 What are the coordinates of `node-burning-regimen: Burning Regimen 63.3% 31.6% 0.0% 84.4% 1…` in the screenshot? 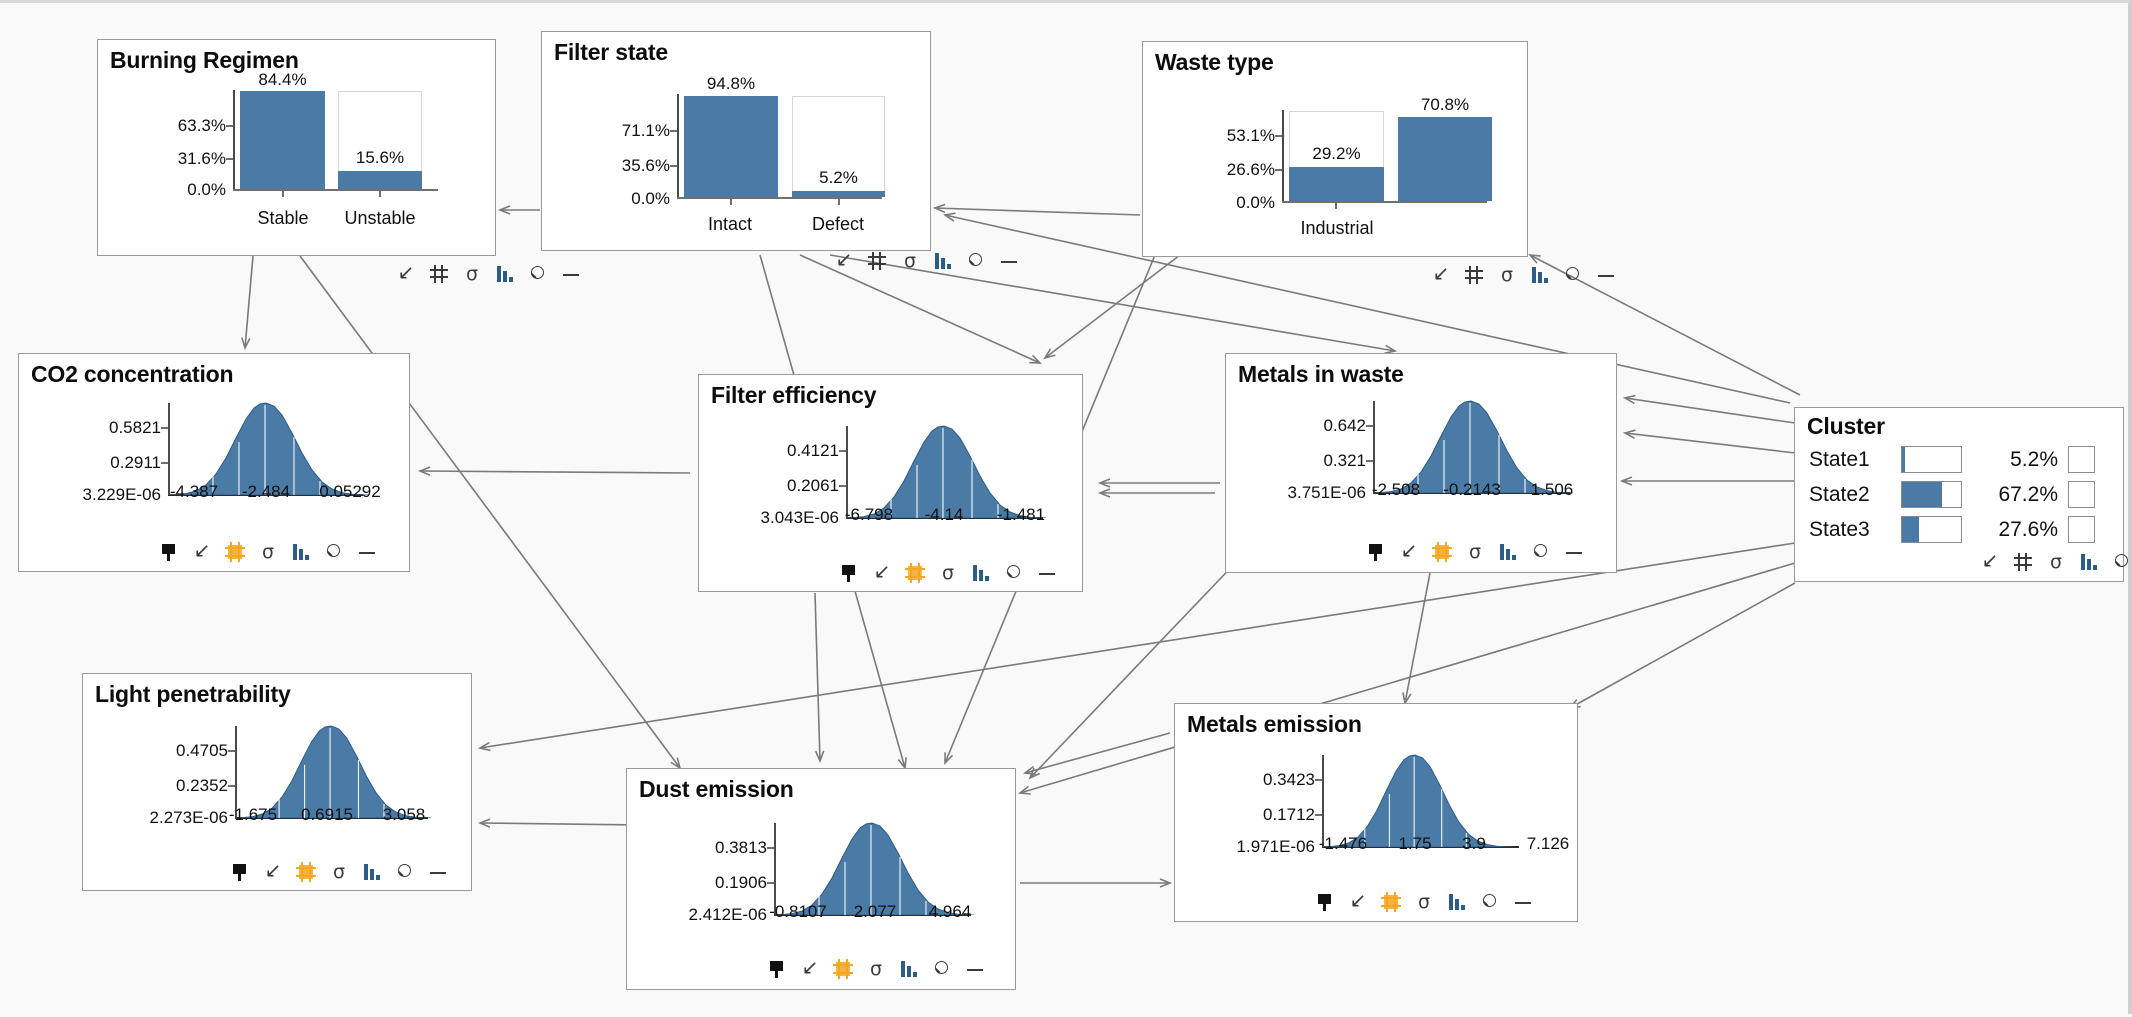 It's located at (338, 161).